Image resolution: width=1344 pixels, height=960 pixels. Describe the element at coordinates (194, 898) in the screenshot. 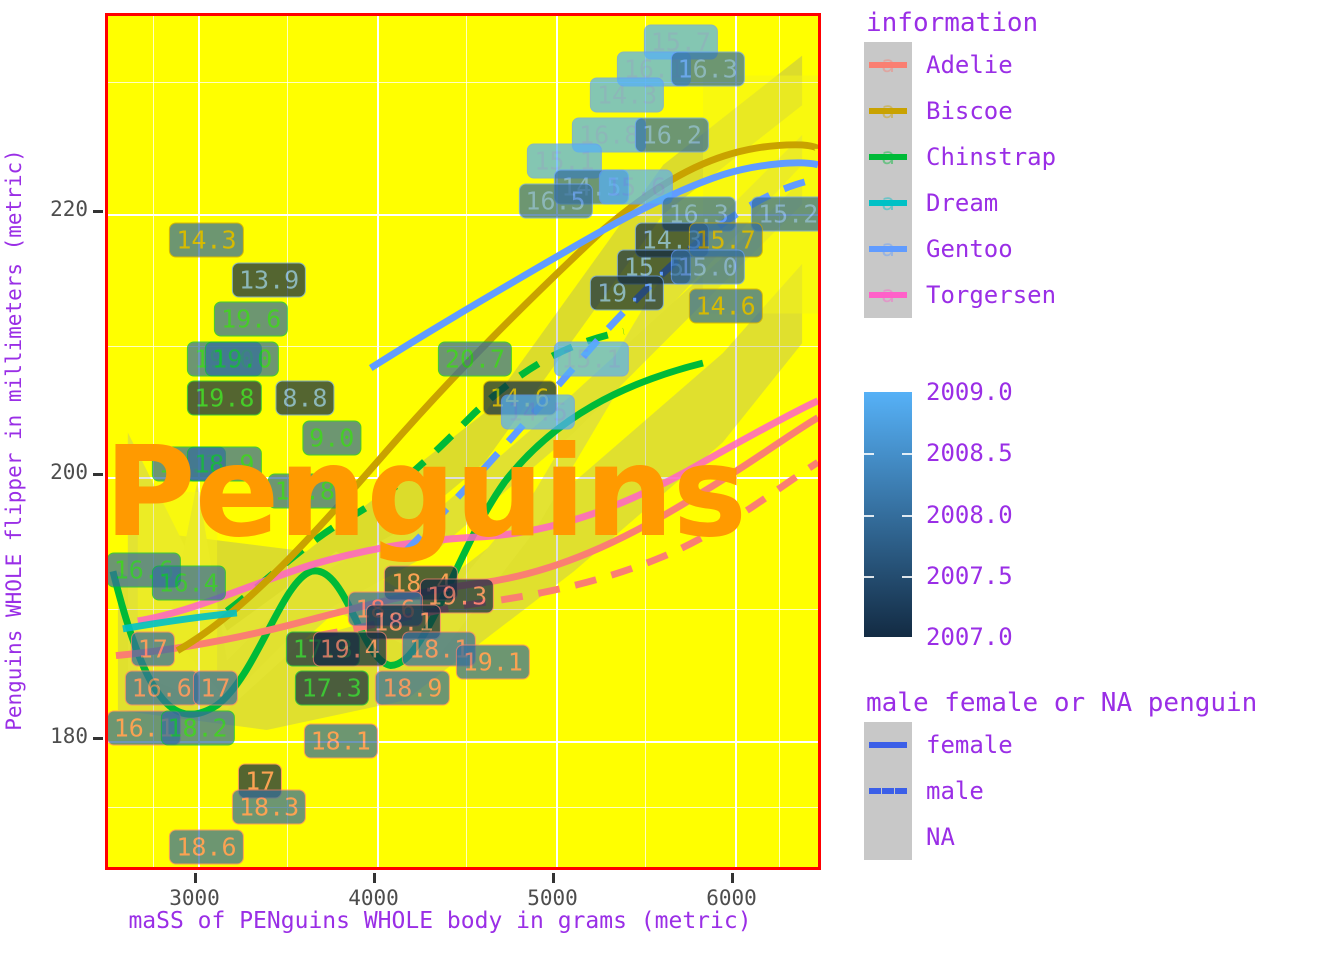

I see `x-tick-label: 3000` at that location.